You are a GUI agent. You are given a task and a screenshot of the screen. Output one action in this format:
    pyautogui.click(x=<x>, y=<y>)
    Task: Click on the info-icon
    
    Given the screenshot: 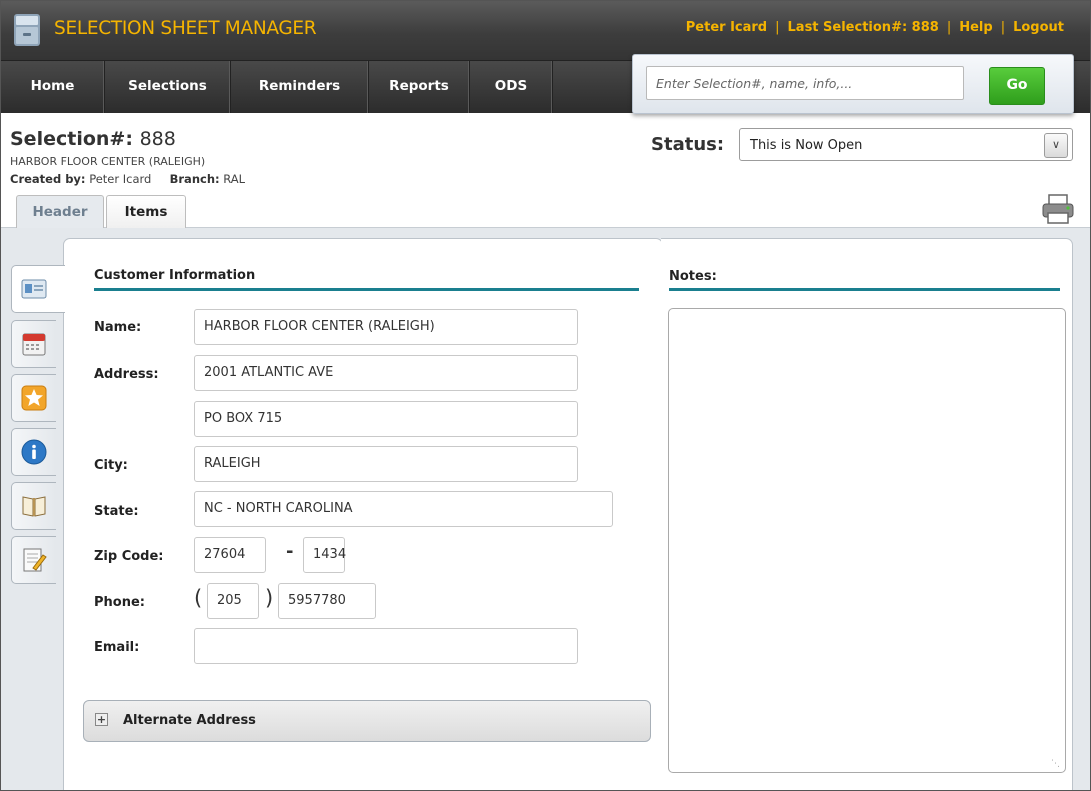 What is the action you would take?
    pyautogui.click(x=34, y=452)
    